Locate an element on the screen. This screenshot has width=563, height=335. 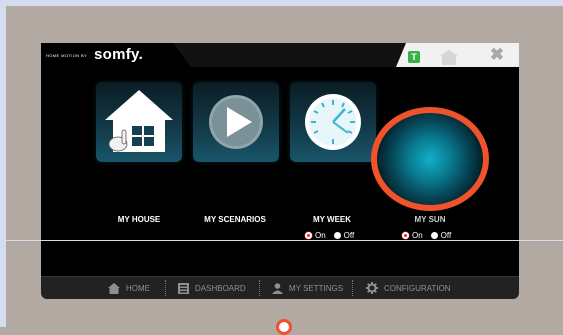
tile-label-my-sun: MY SUN is located at coordinates (430, 219).